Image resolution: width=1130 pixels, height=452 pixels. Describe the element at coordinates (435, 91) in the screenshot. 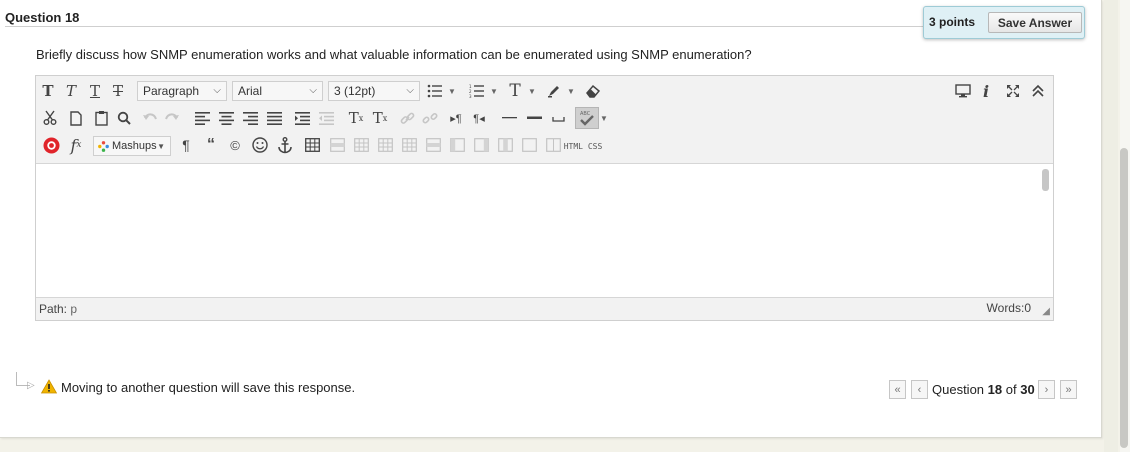

I see `bullet-list-icon` at that location.